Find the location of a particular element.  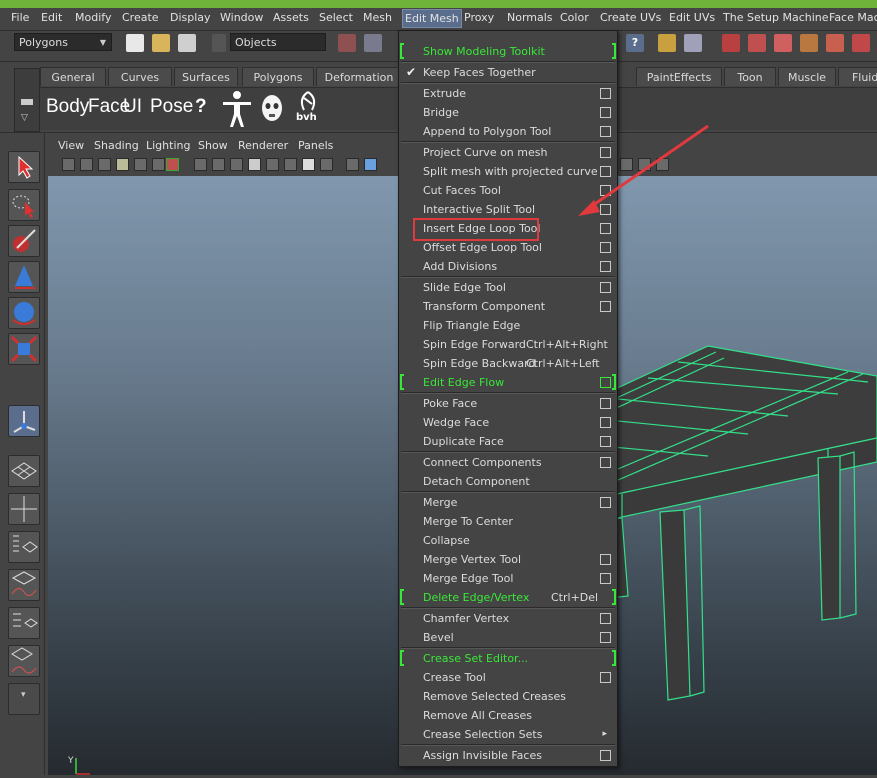

four-view-layout-button is located at coordinates (24, 509).